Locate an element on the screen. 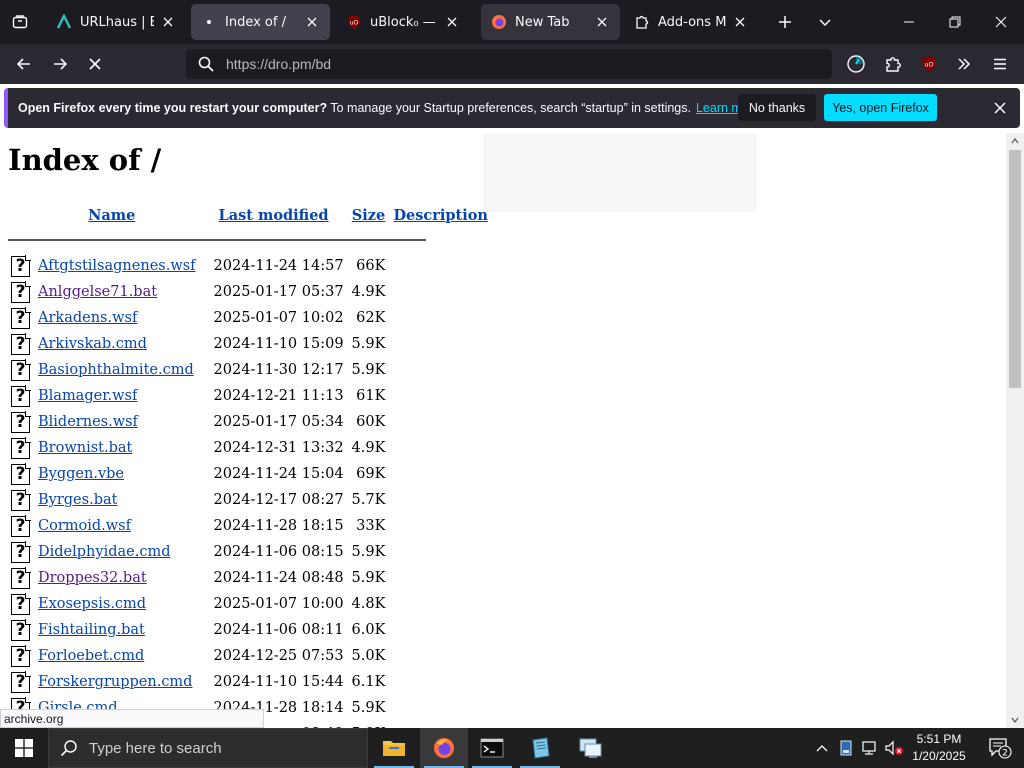  close-window-button is located at coordinates (1001, 22).